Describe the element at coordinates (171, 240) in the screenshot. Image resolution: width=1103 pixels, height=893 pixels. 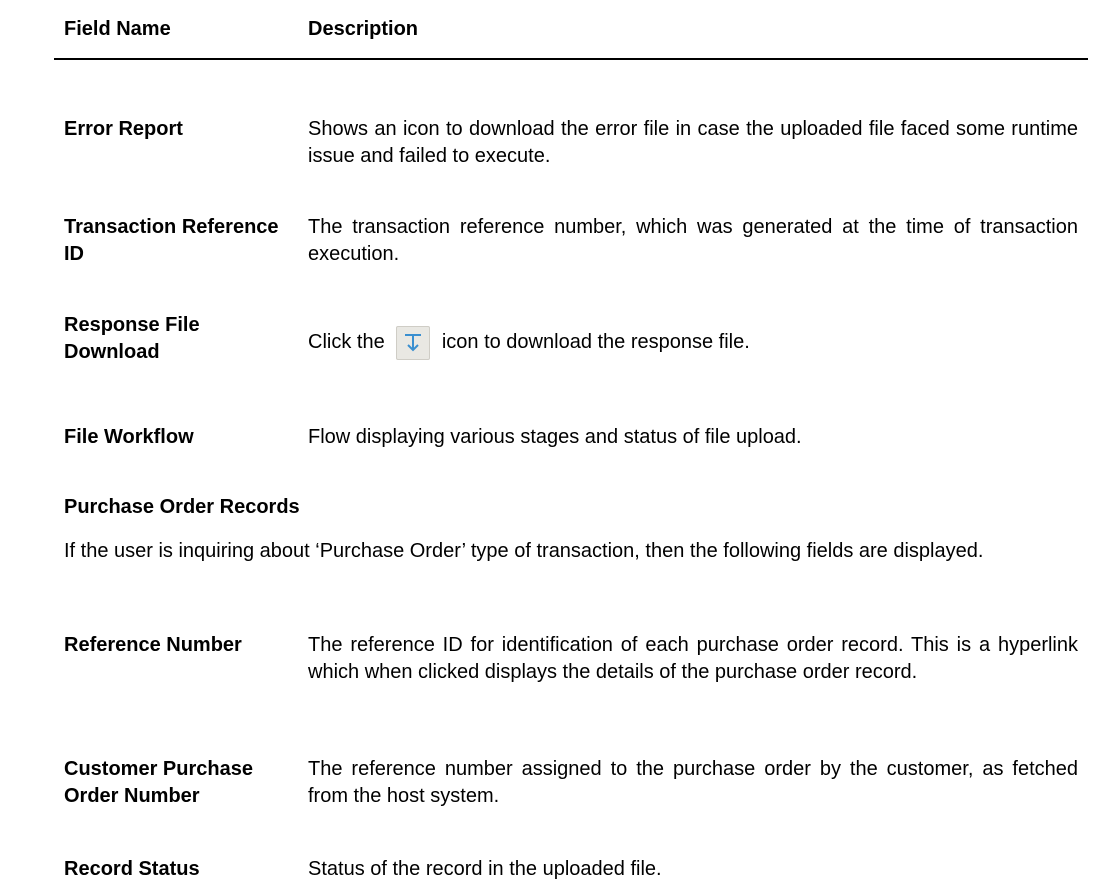
I see `field-name: Transaction Reference ID` at that location.